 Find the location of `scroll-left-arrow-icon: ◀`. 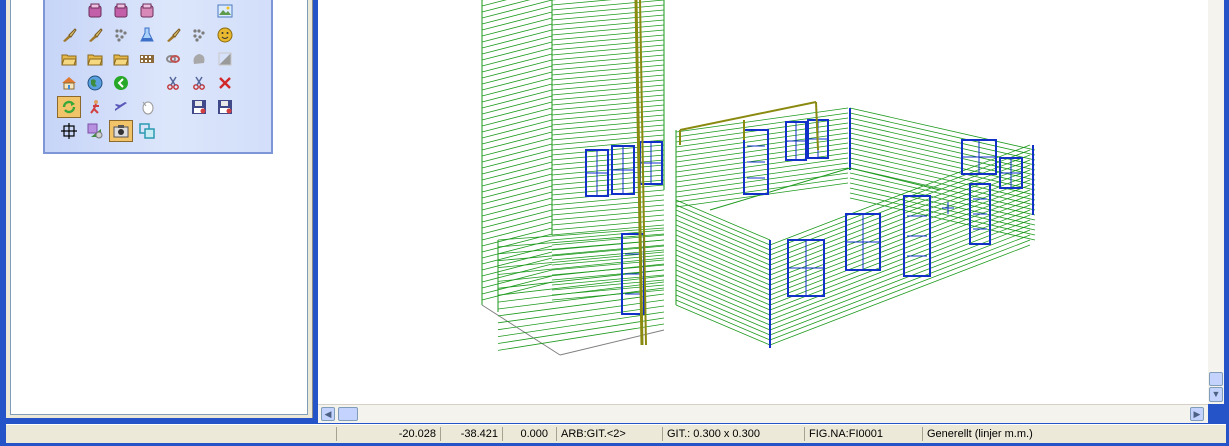

scroll-left-arrow-icon: ◀ is located at coordinates (328, 414).